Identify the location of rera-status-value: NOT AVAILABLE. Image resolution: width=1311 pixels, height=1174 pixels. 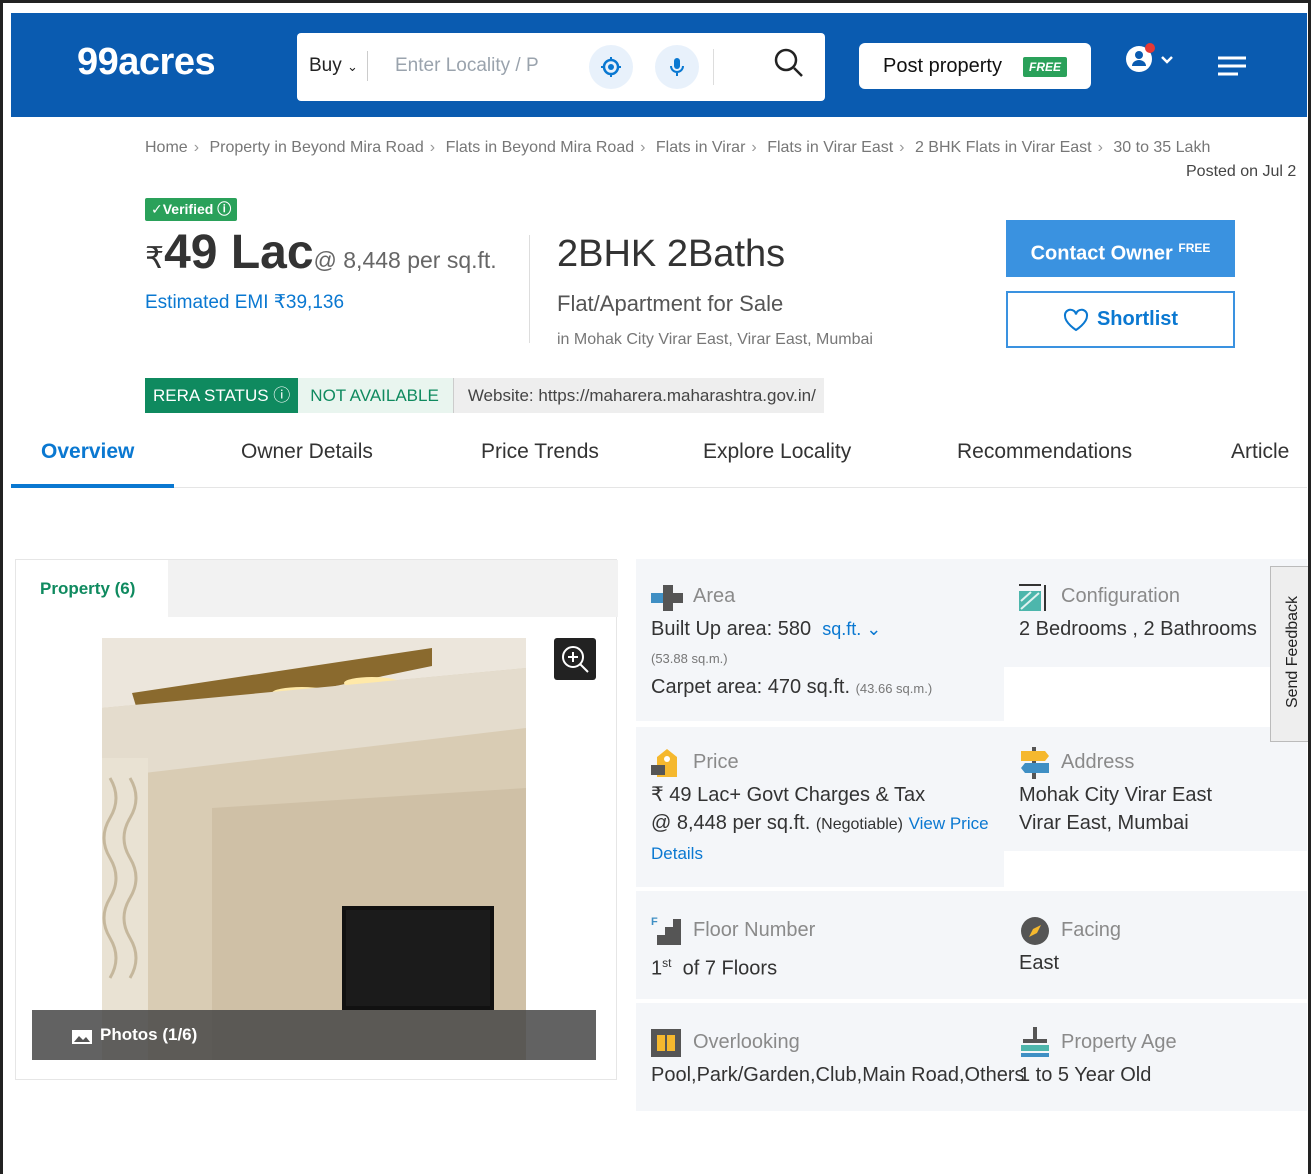
(376, 395).